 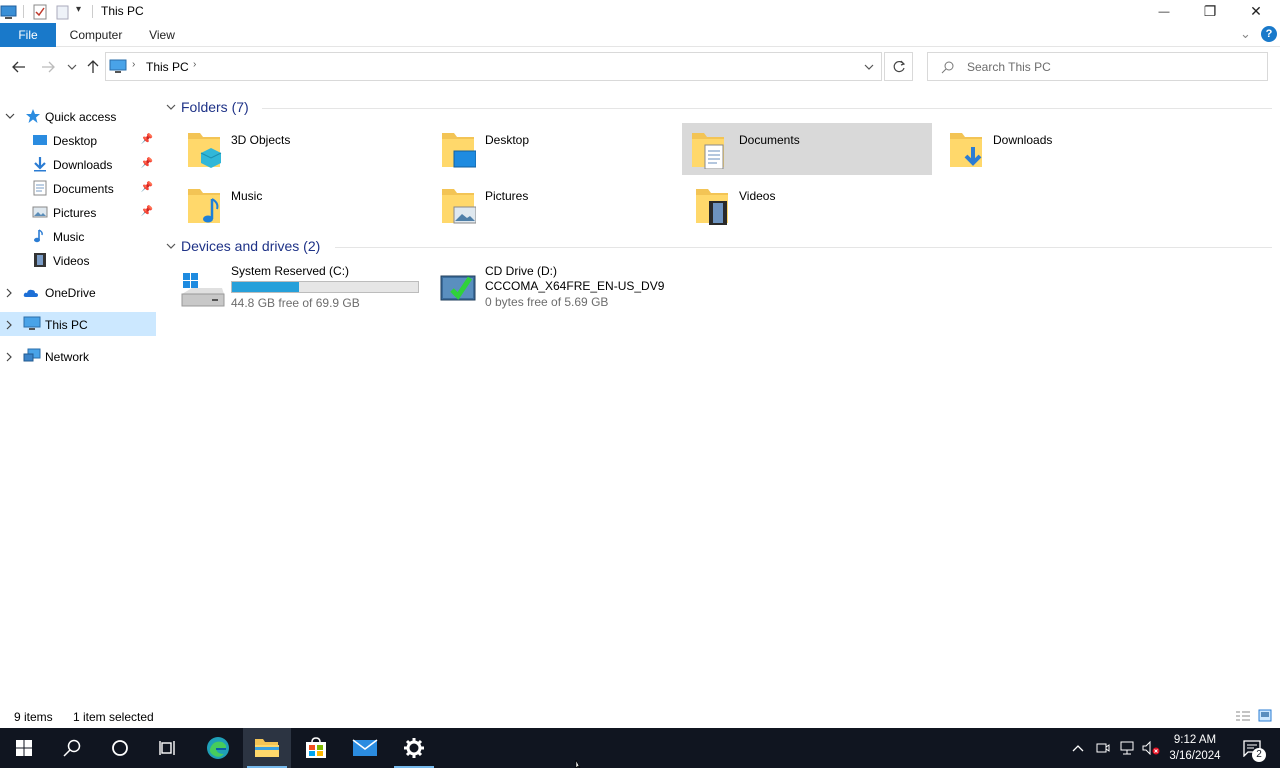 I want to click on arrow-right-icon, so click(x=48, y=67).